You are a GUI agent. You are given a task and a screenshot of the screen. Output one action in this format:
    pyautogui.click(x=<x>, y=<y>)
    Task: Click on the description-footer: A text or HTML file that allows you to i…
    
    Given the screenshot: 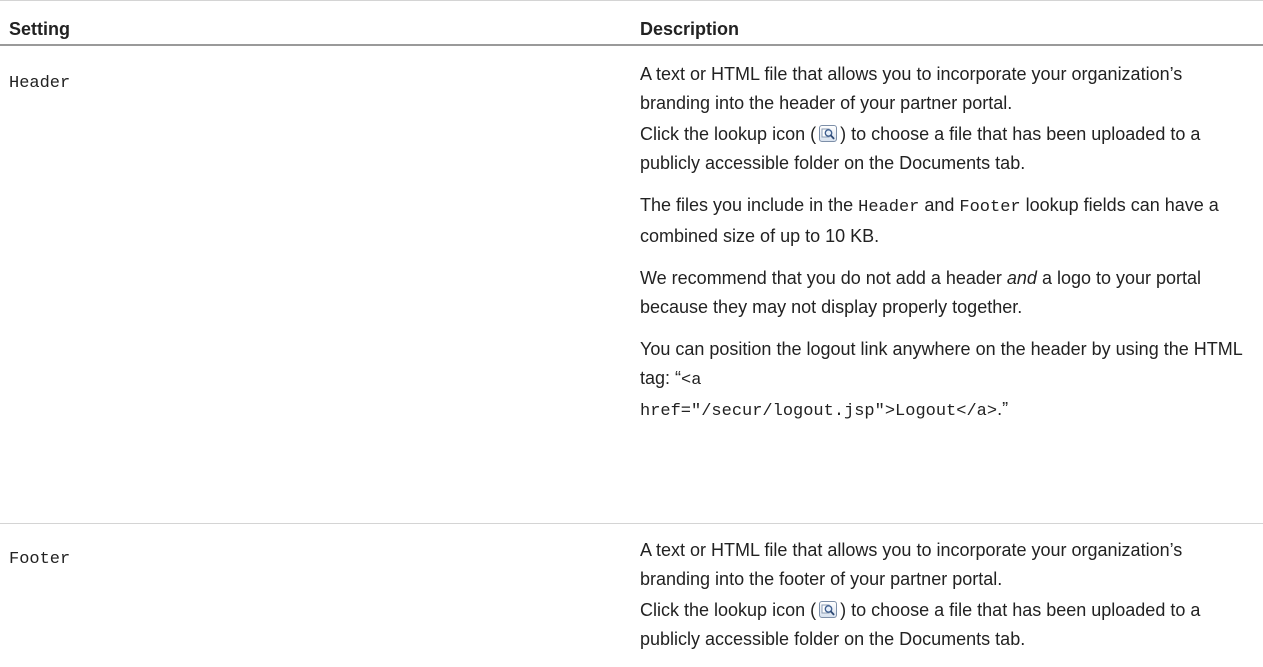 What is the action you would take?
    pyautogui.click(x=948, y=595)
    